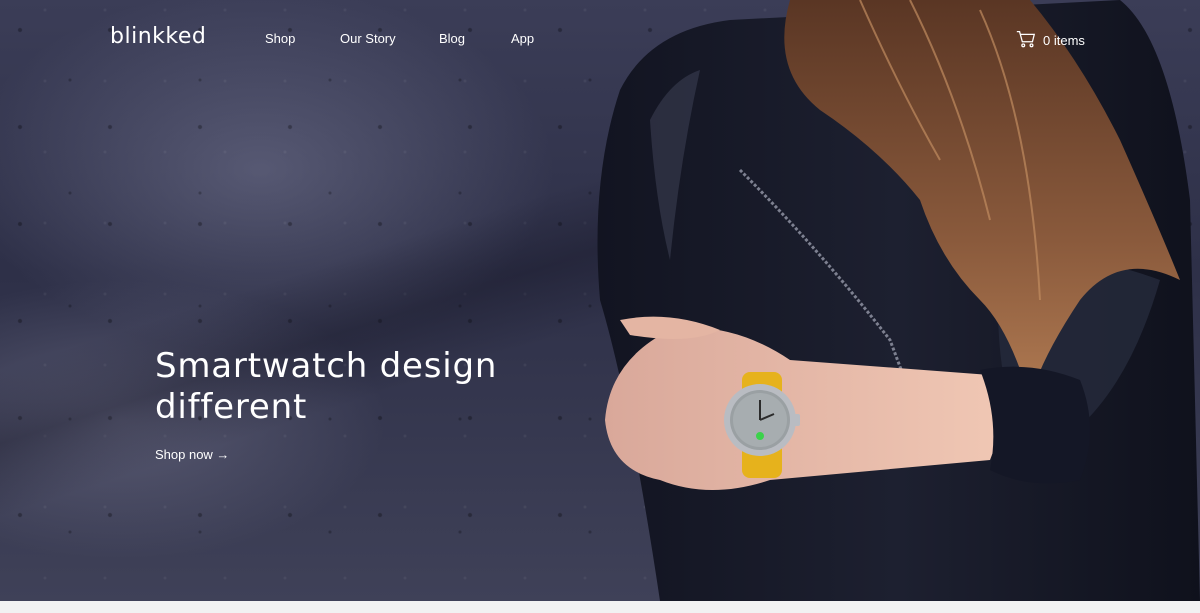  What do you see at coordinates (365, 387) in the screenshot?
I see `hero-headline: Smartwatch design different` at bounding box center [365, 387].